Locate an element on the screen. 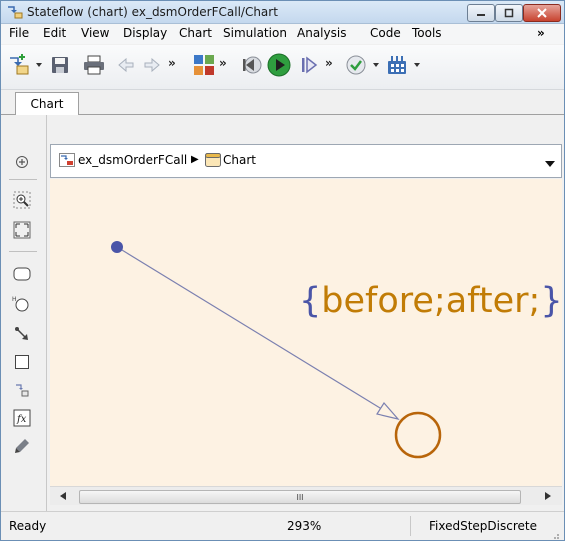 This screenshot has height=541, width=565. state-label: {before;after;} is located at coordinates (430, 301).